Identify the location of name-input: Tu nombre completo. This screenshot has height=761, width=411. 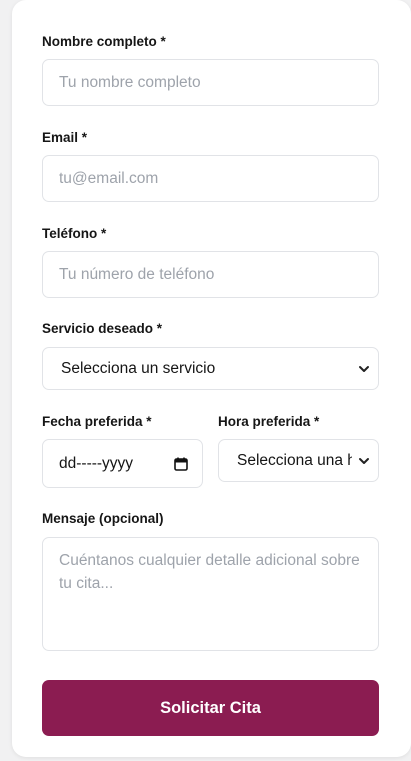
(210, 82).